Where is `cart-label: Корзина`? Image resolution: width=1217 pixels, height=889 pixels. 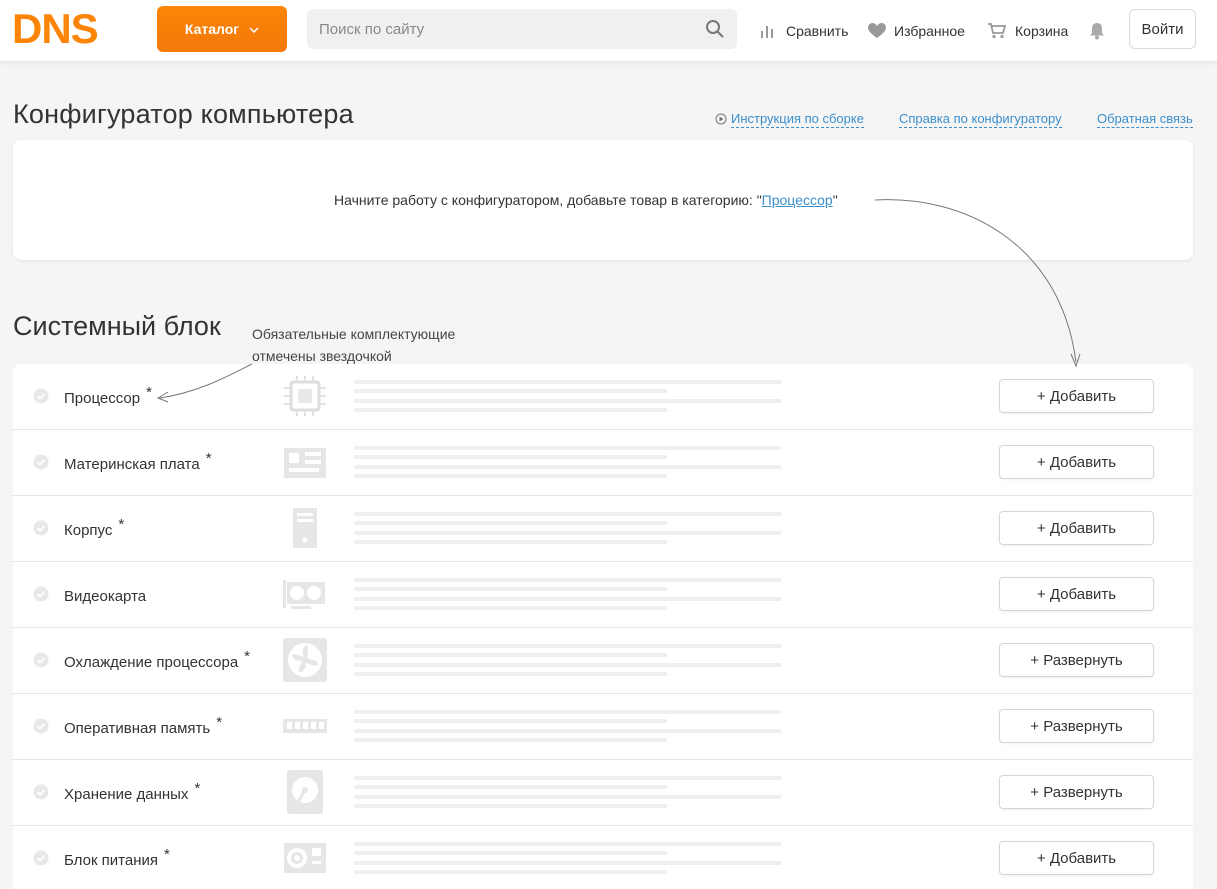
cart-label: Корзина is located at coordinates (1042, 31).